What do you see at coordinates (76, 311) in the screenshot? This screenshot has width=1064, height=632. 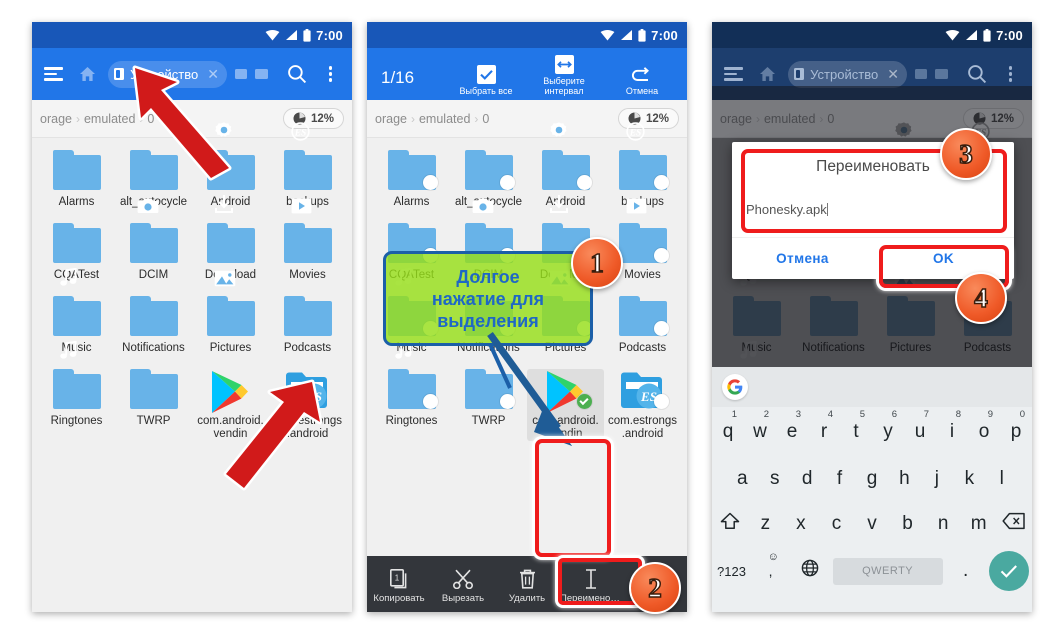 I see `file-cell: Music` at bounding box center [76, 311].